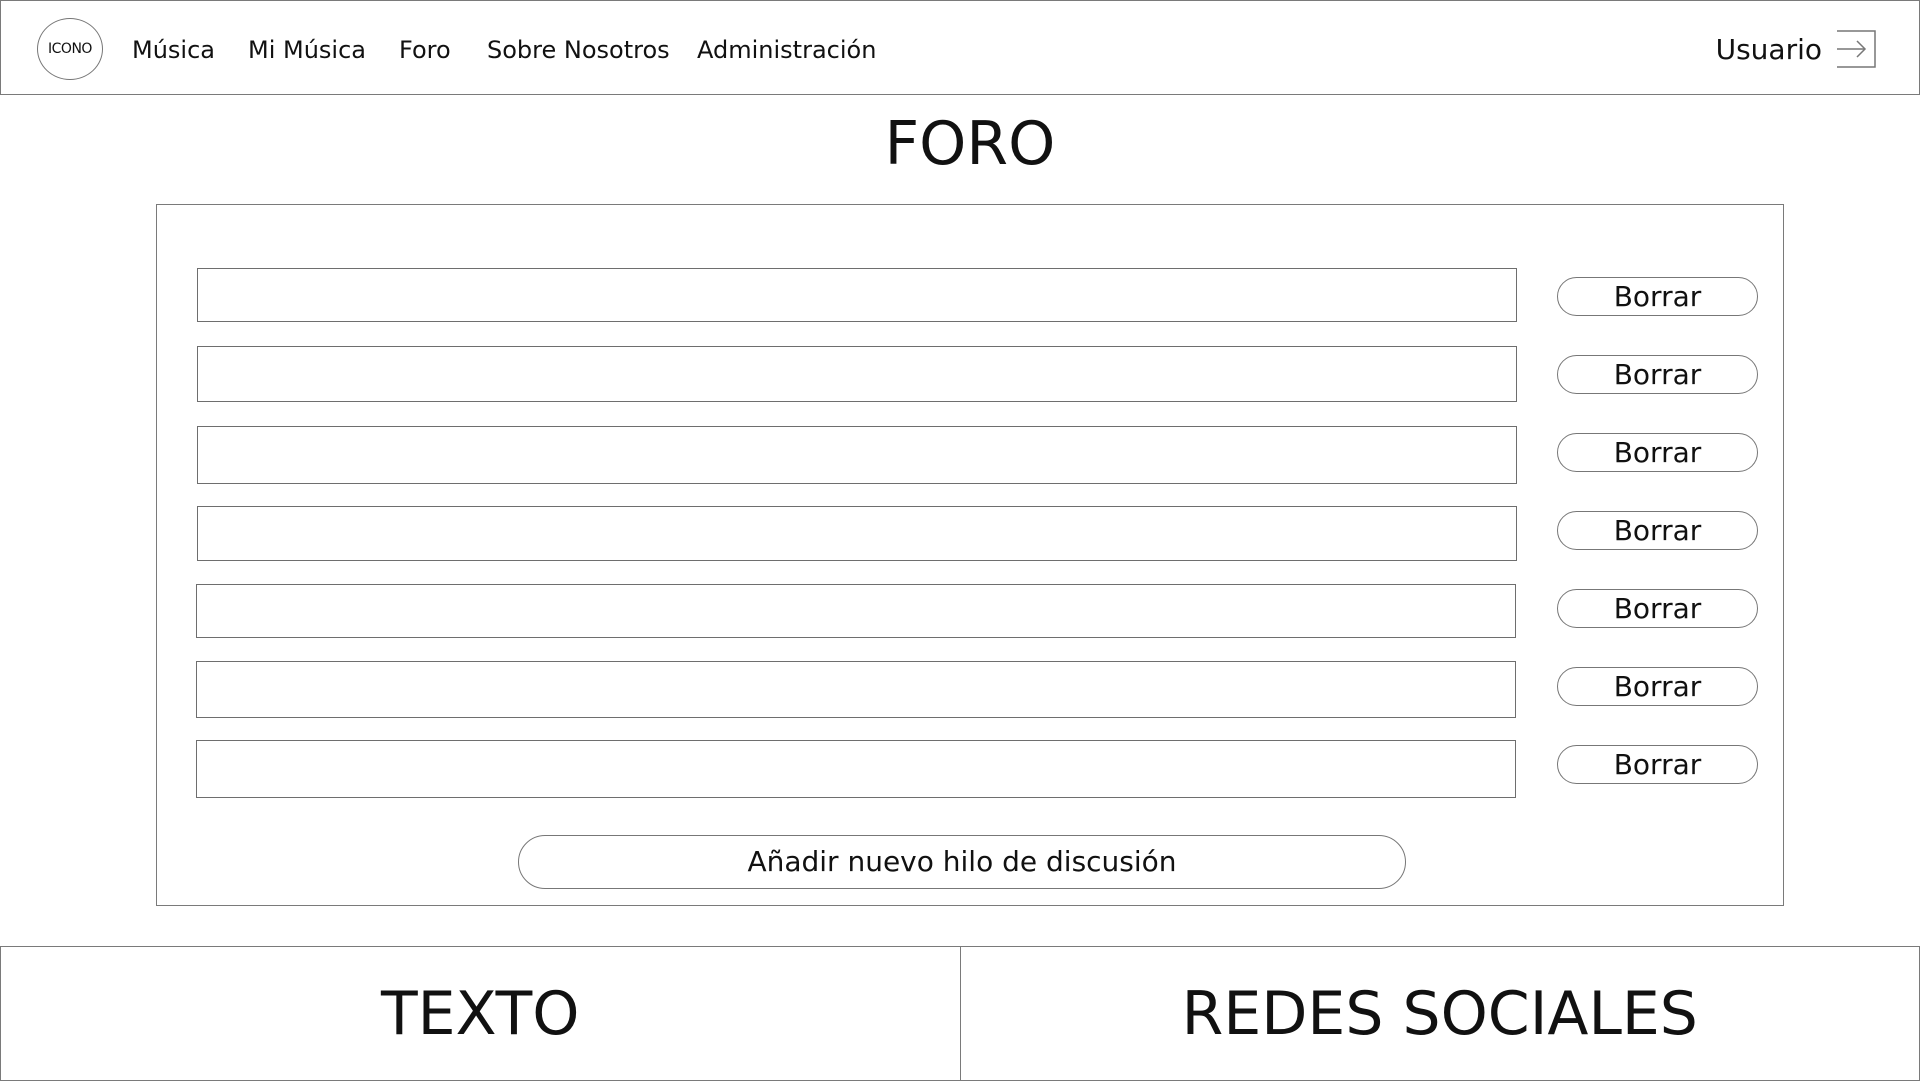  I want to click on delete-thread-button-5: Borrar, so click(1657, 608).